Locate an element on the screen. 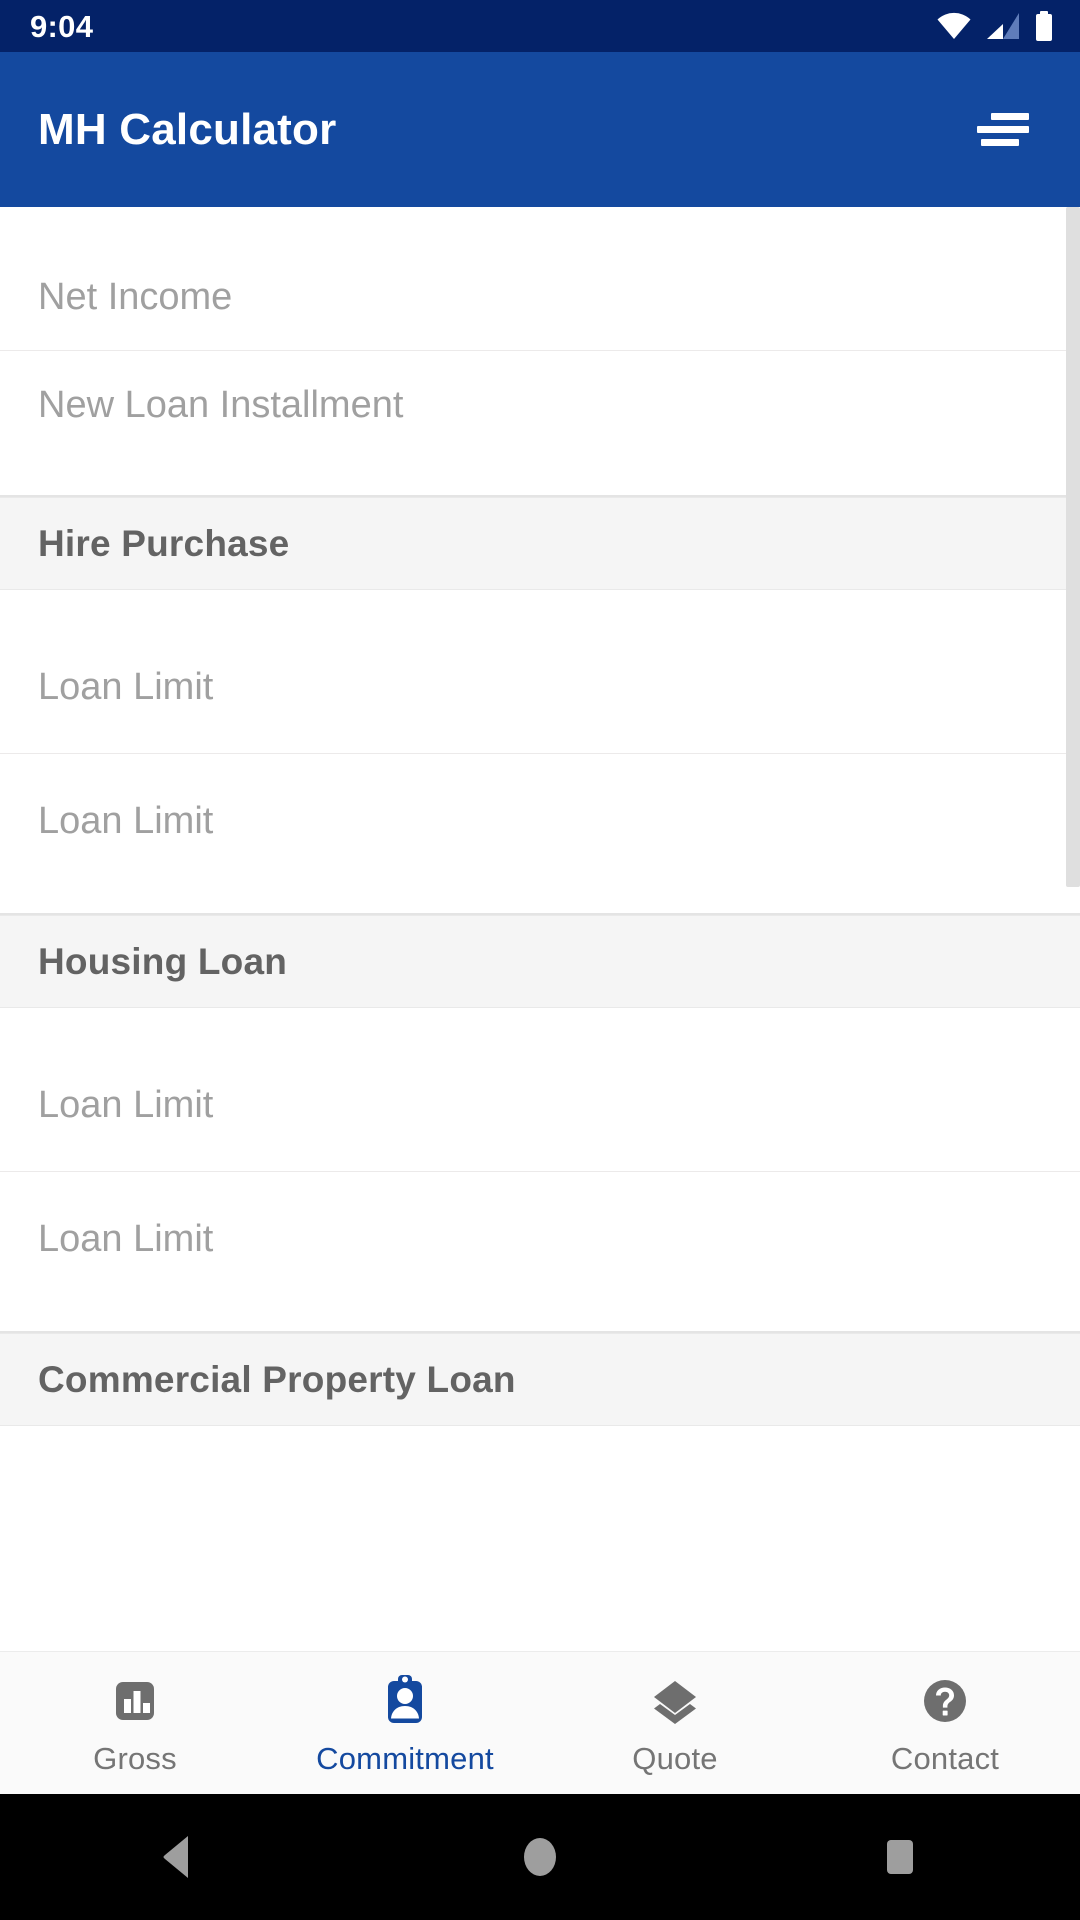  page-title: MH Calculator is located at coordinates (187, 129).